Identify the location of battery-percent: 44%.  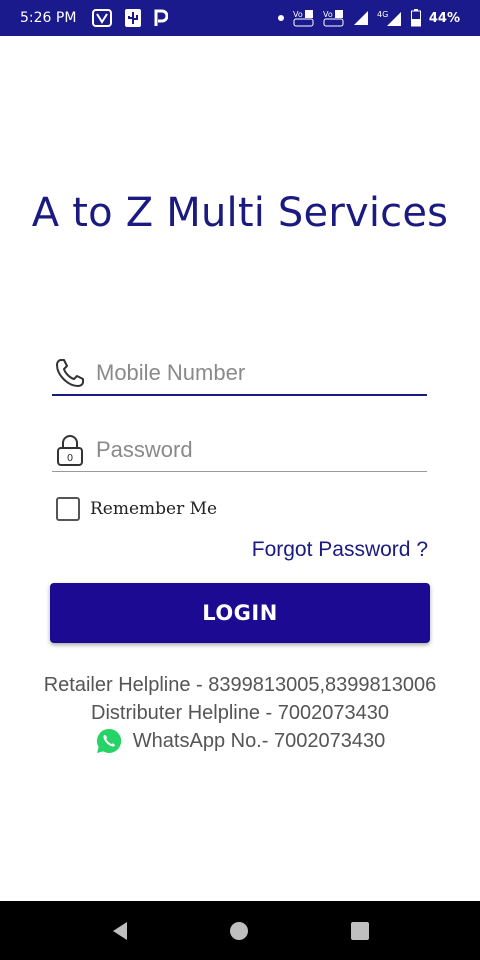
(444, 18).